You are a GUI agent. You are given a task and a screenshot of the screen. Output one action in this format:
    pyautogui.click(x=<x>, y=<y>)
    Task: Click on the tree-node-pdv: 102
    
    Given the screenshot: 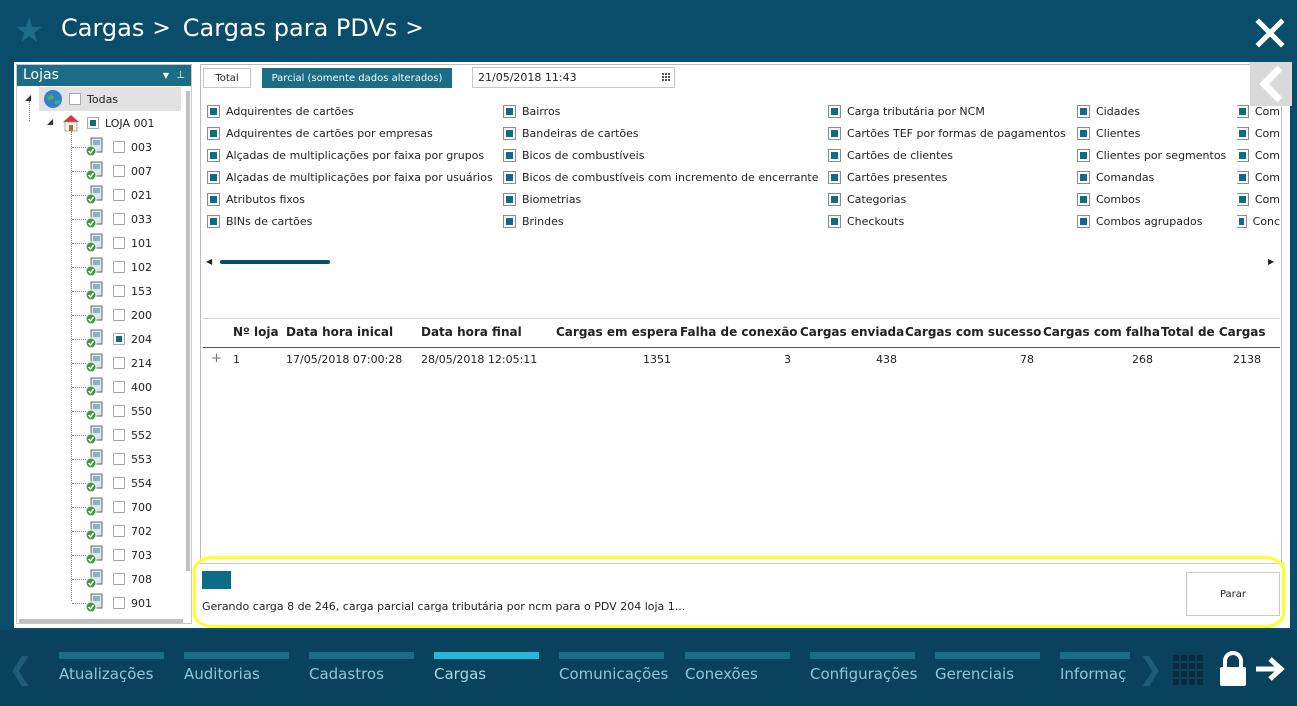 What is the action you would take?
    pyautogui.click(x=118, y=267)
    